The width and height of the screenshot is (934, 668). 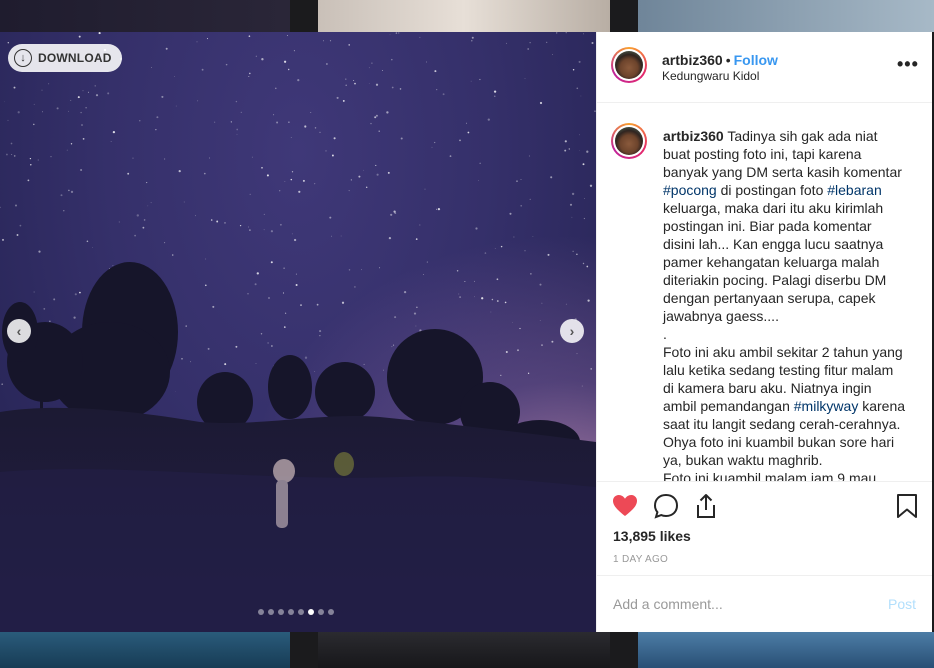 What do you see at coordinates (764, 501) in the screenshot?
I see `action-bar` at bounding box center [764, 501].